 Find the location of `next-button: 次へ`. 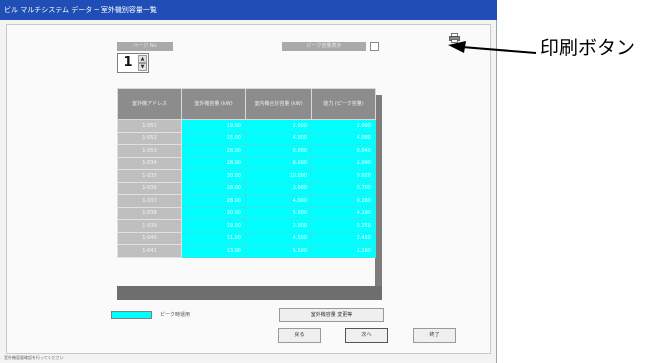

next-button: 次へ is located at coordinates (366, 335).